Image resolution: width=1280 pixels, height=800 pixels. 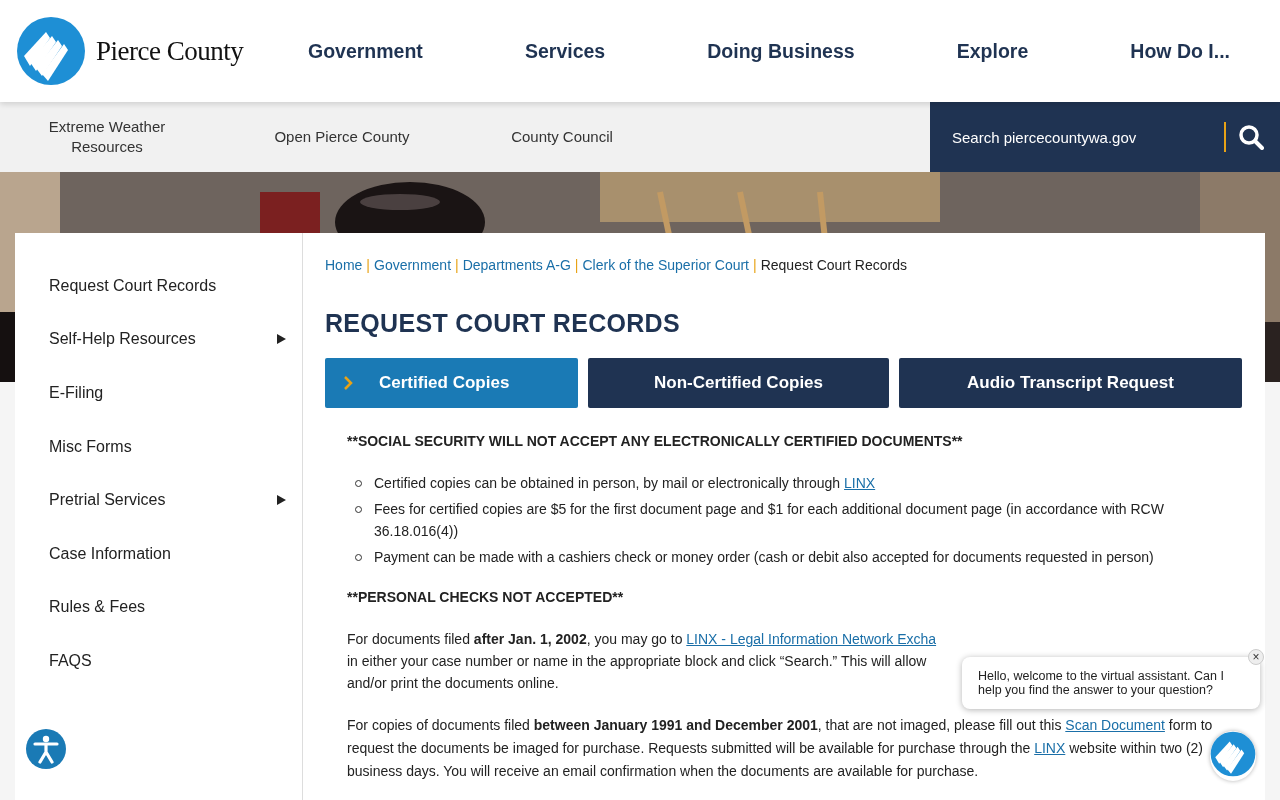 What do you see at coordinates (158, 607) in the screenshot?
I see `sidebar-item: Rules & Fees` at bounding box center [158, 607].